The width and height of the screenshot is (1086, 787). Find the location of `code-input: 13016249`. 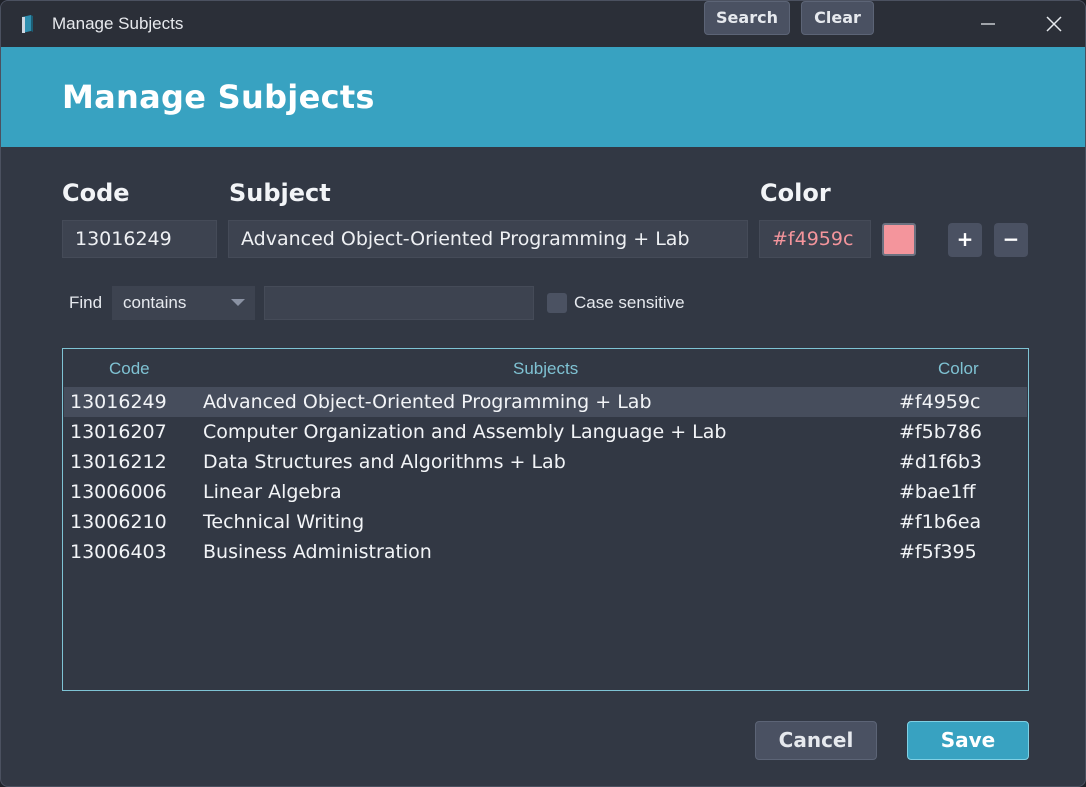

code-input: 13016249 is located at coordinates (139, 239).